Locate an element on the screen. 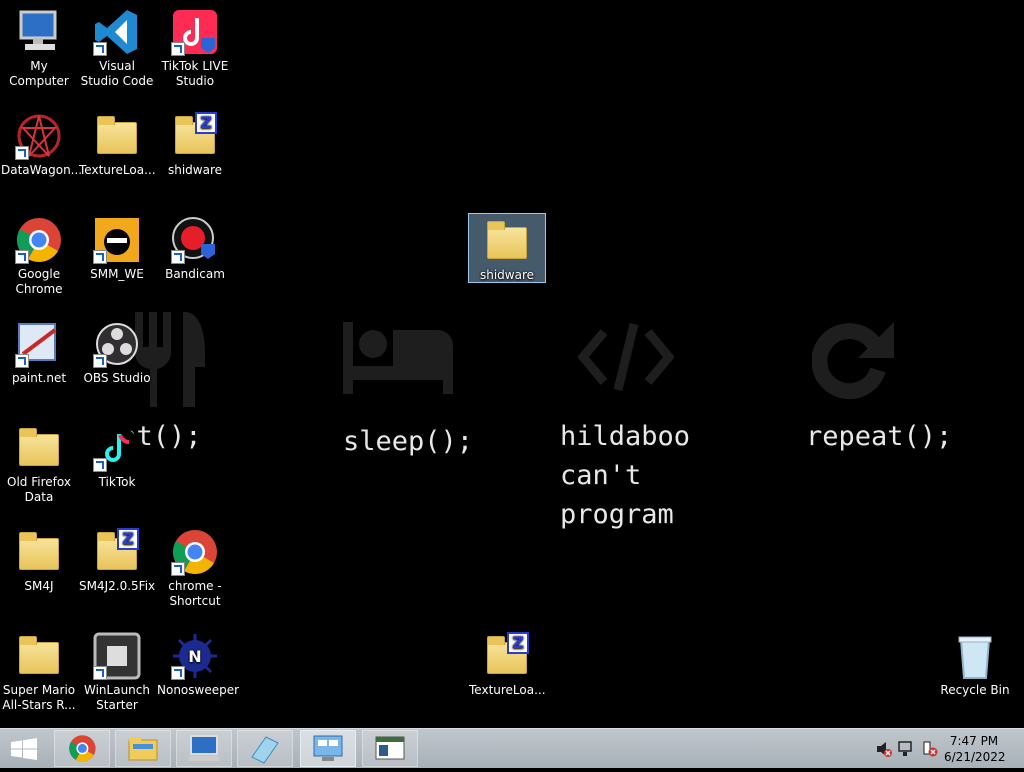 The height and width of the screenshot is (772, 1024). desktop-icon-nonosweeper: N Nonosweeper is located at coordinates (197, 662).